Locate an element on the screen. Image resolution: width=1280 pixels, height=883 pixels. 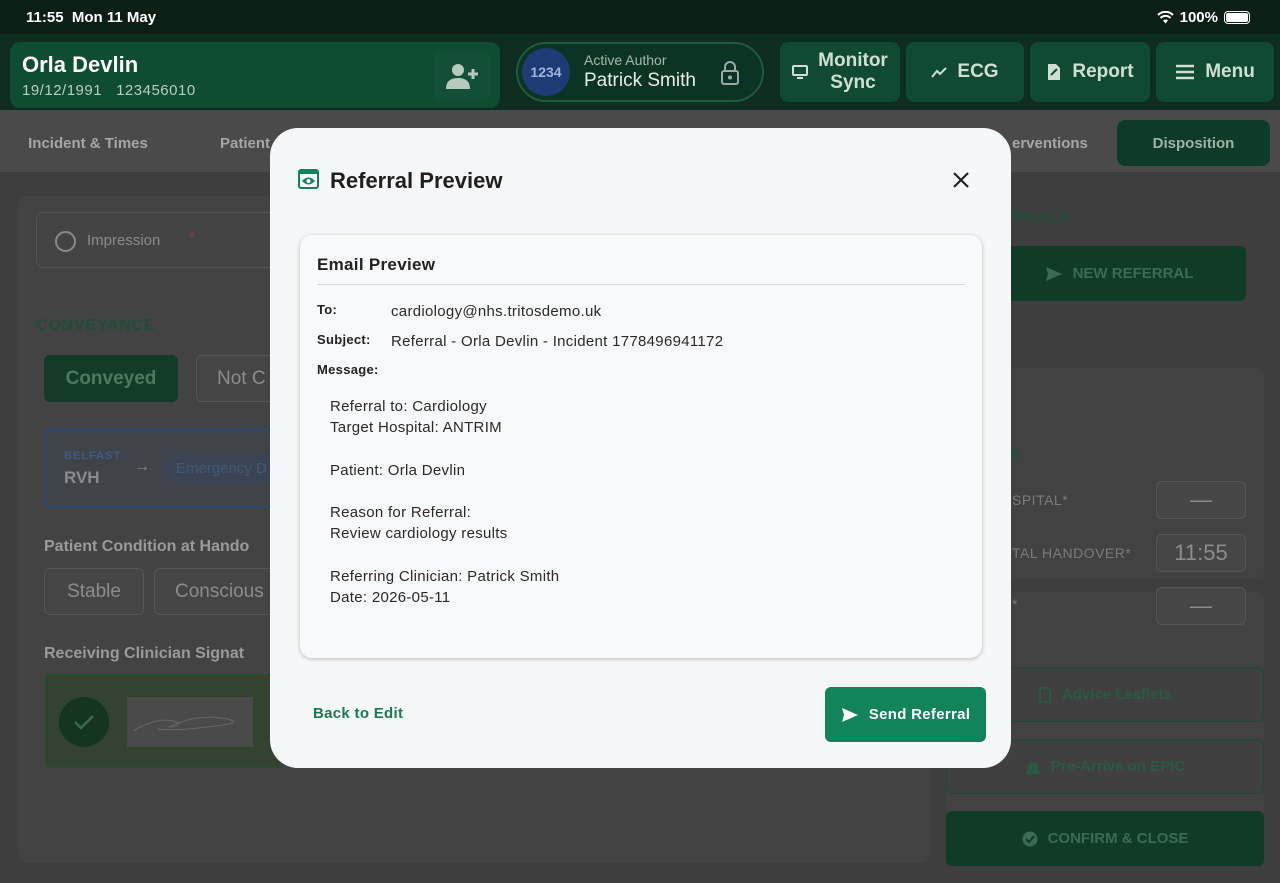
monitor-icon is located at coordinates (800, 72).